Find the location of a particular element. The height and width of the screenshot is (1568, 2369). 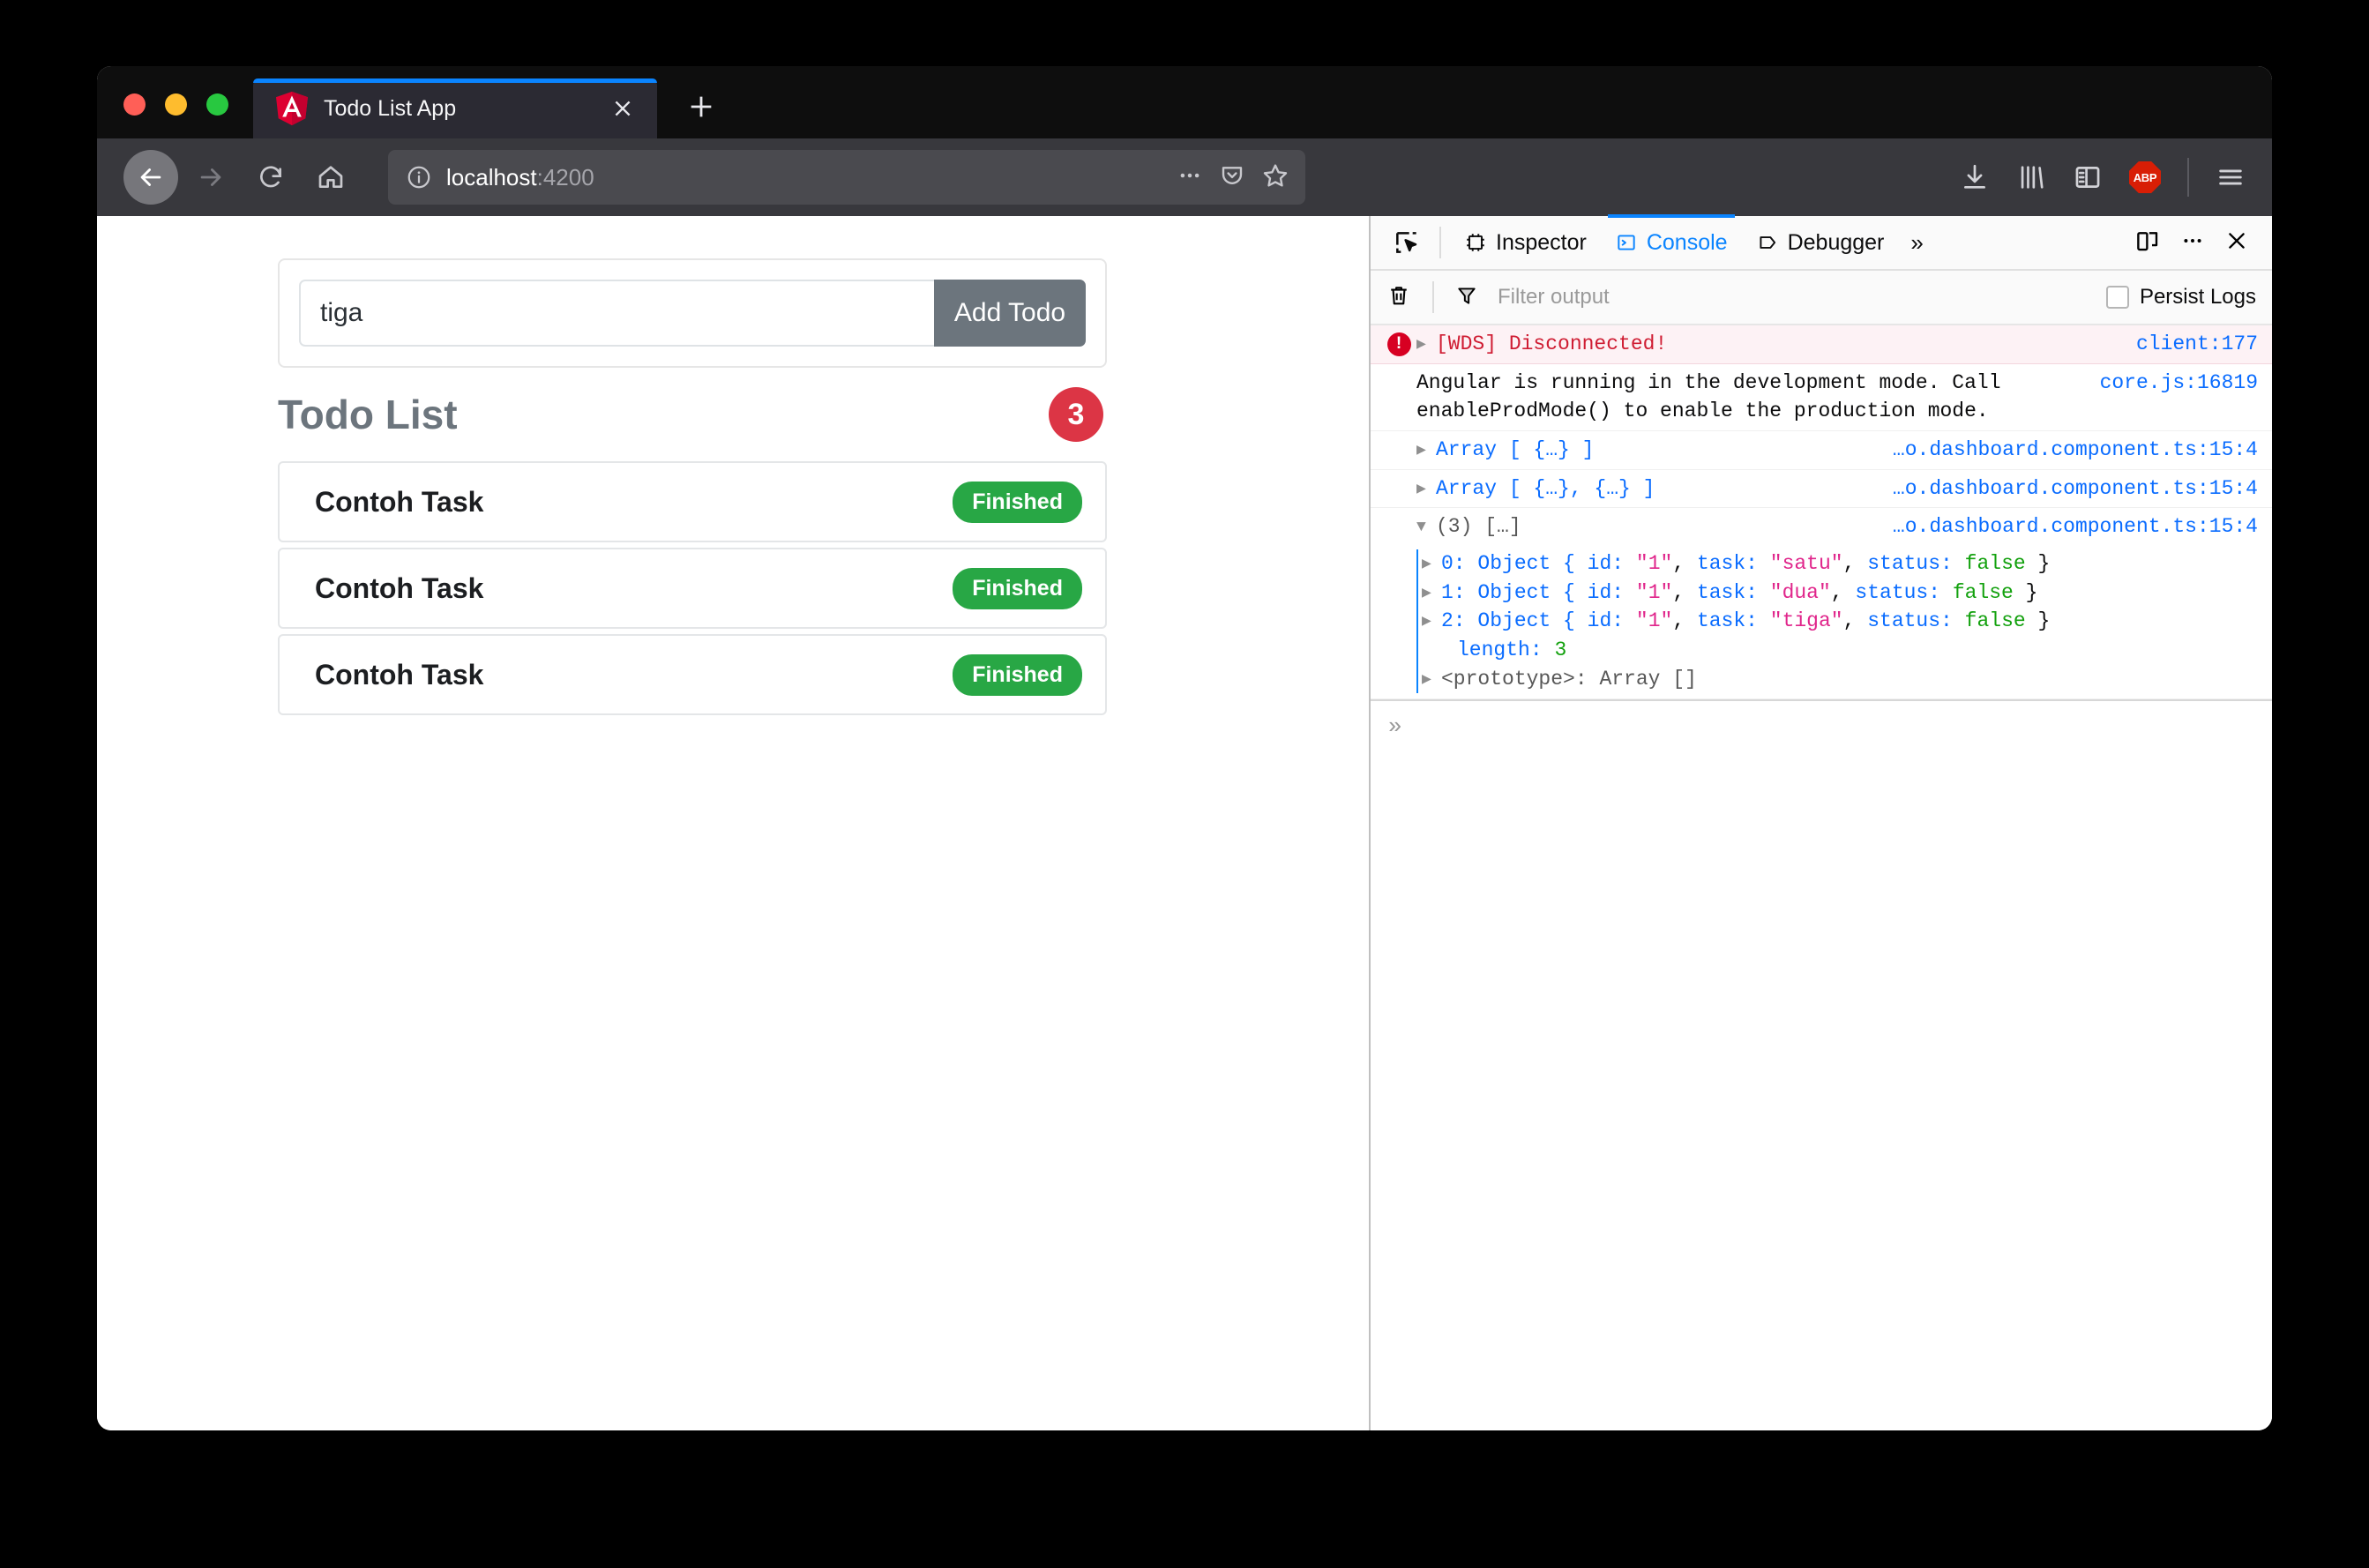

forward-button is located at coordinates (210, 177).